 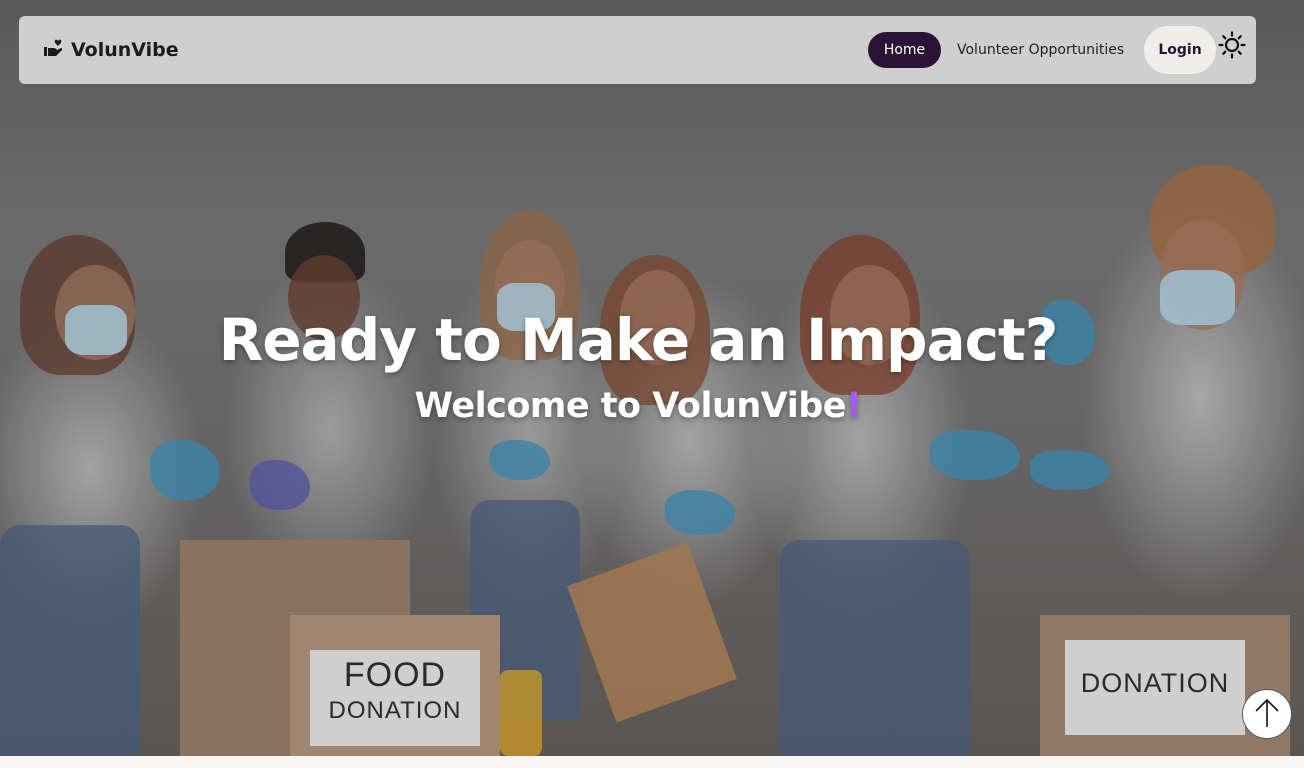 I want to click on theme-toggle-button, so click(x=1232, y=47).